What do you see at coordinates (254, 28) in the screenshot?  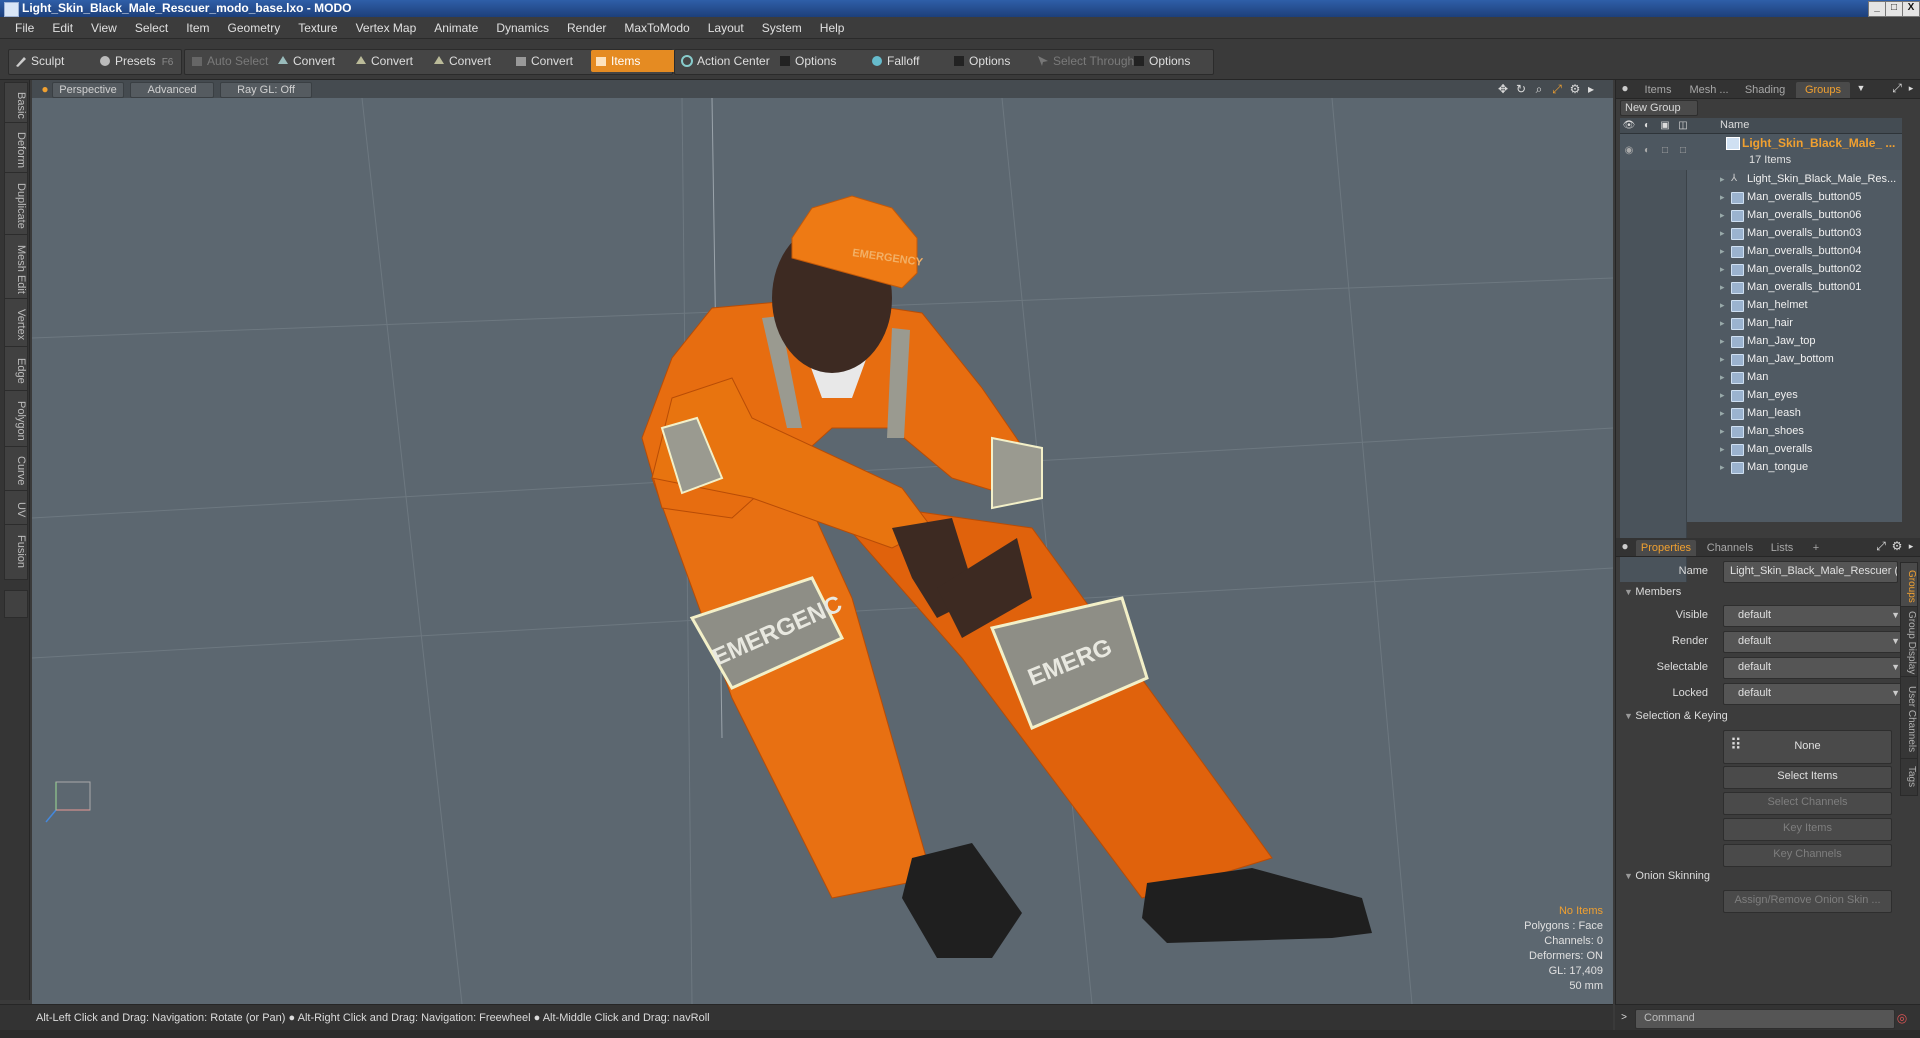 I see `menu-geometry: Geometry` at bounding box center [254, 28].